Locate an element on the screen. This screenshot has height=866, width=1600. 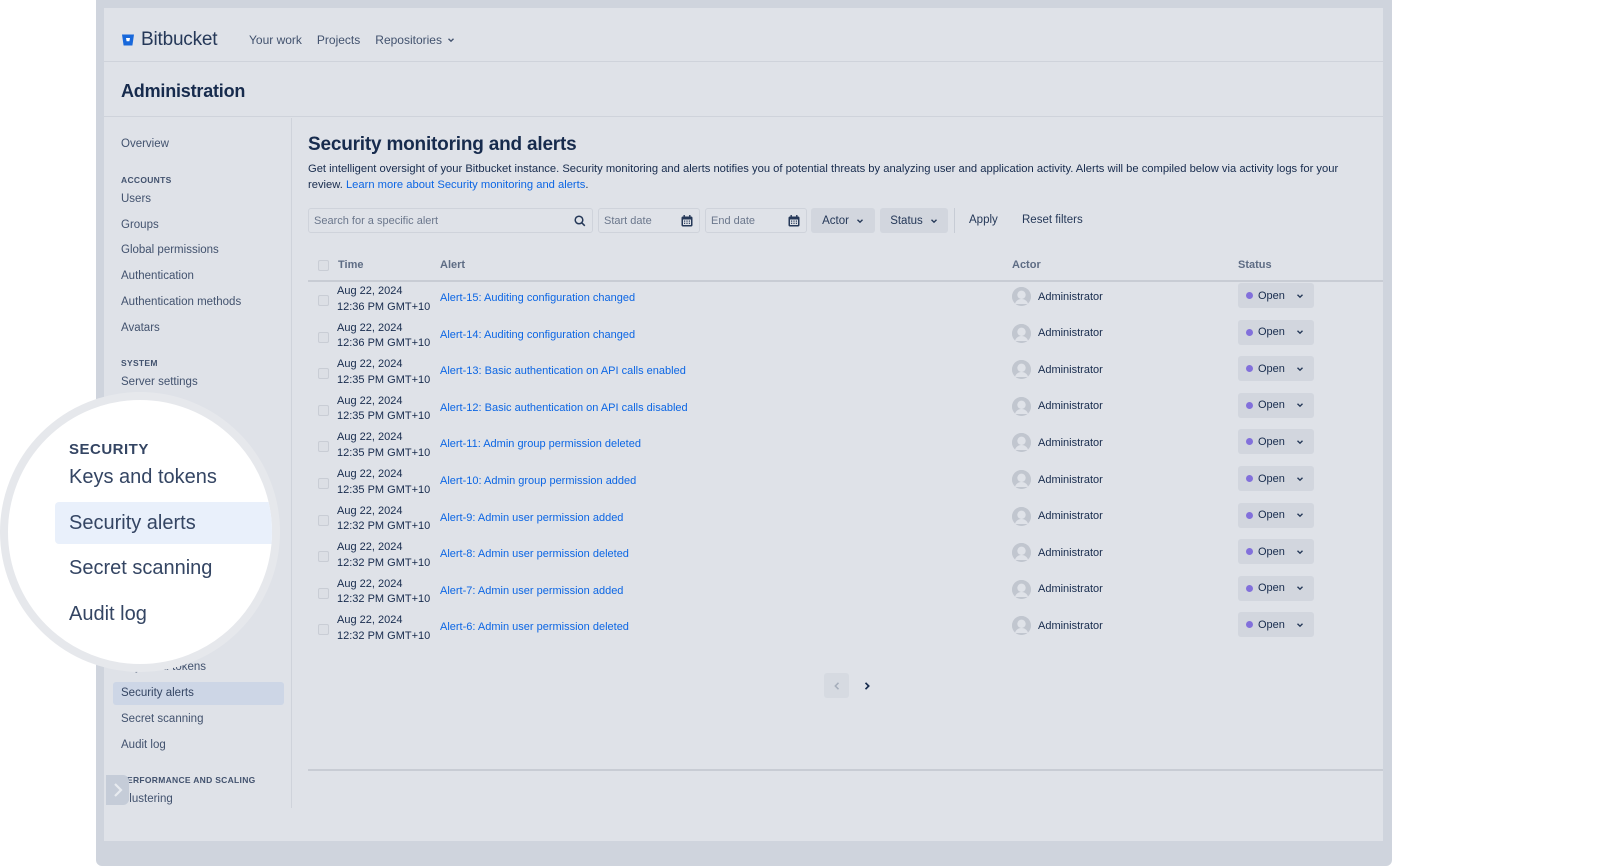
nav-your-work: Your work is located at coordinates (275, 40).